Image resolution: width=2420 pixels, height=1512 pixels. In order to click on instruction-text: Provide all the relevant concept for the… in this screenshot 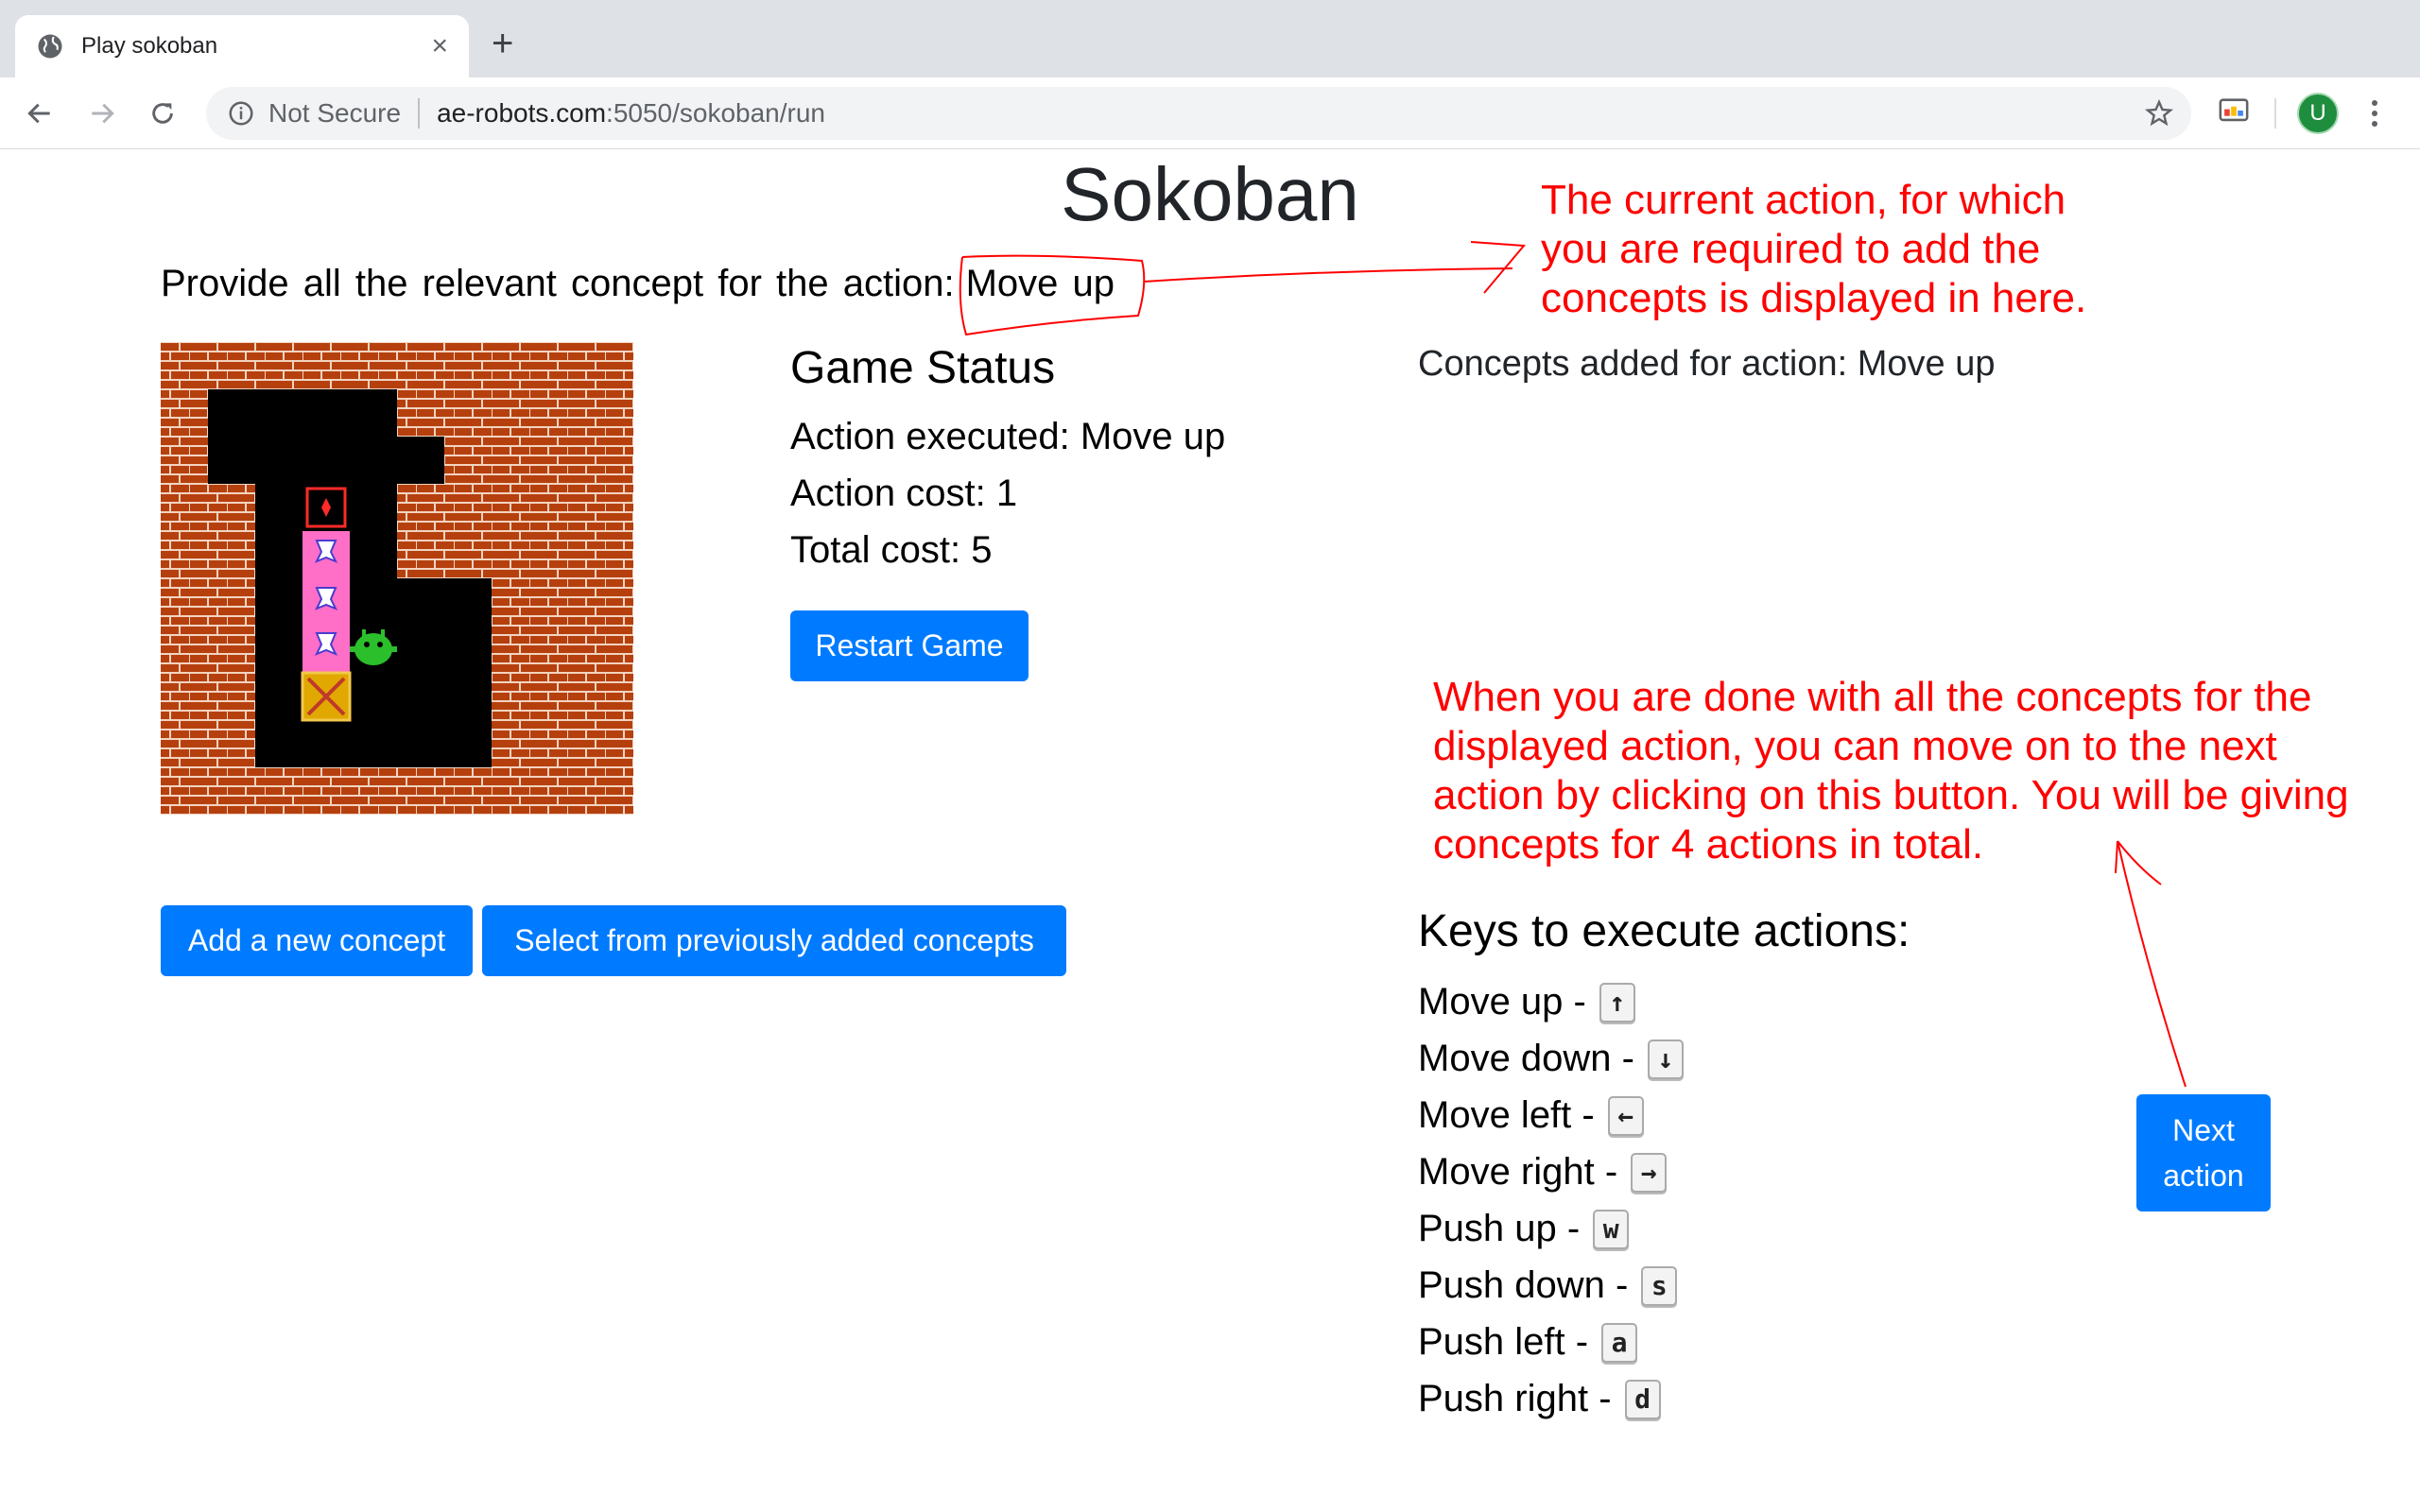, I will do `click(558, 283)`.